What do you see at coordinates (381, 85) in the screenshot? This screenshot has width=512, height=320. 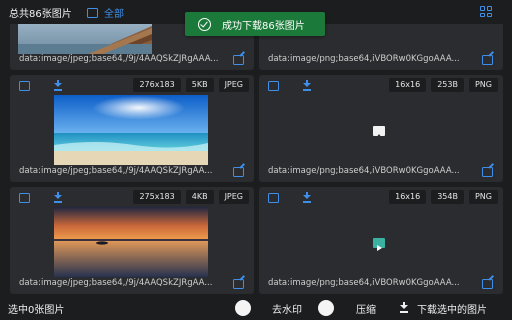 I see `card-header: 16x16 253B PNG` at bounding box center [381, 85].